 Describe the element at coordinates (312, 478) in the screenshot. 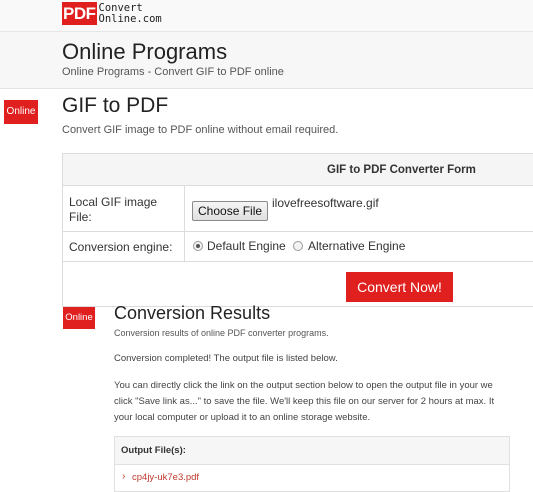

I see `output-file-row: › cp4jy-uk7e3.pdf` at that location.